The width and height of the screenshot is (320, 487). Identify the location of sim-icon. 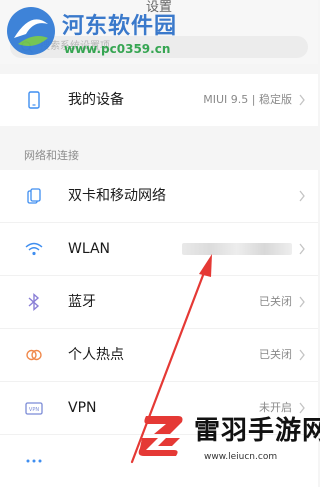
(34, 196).